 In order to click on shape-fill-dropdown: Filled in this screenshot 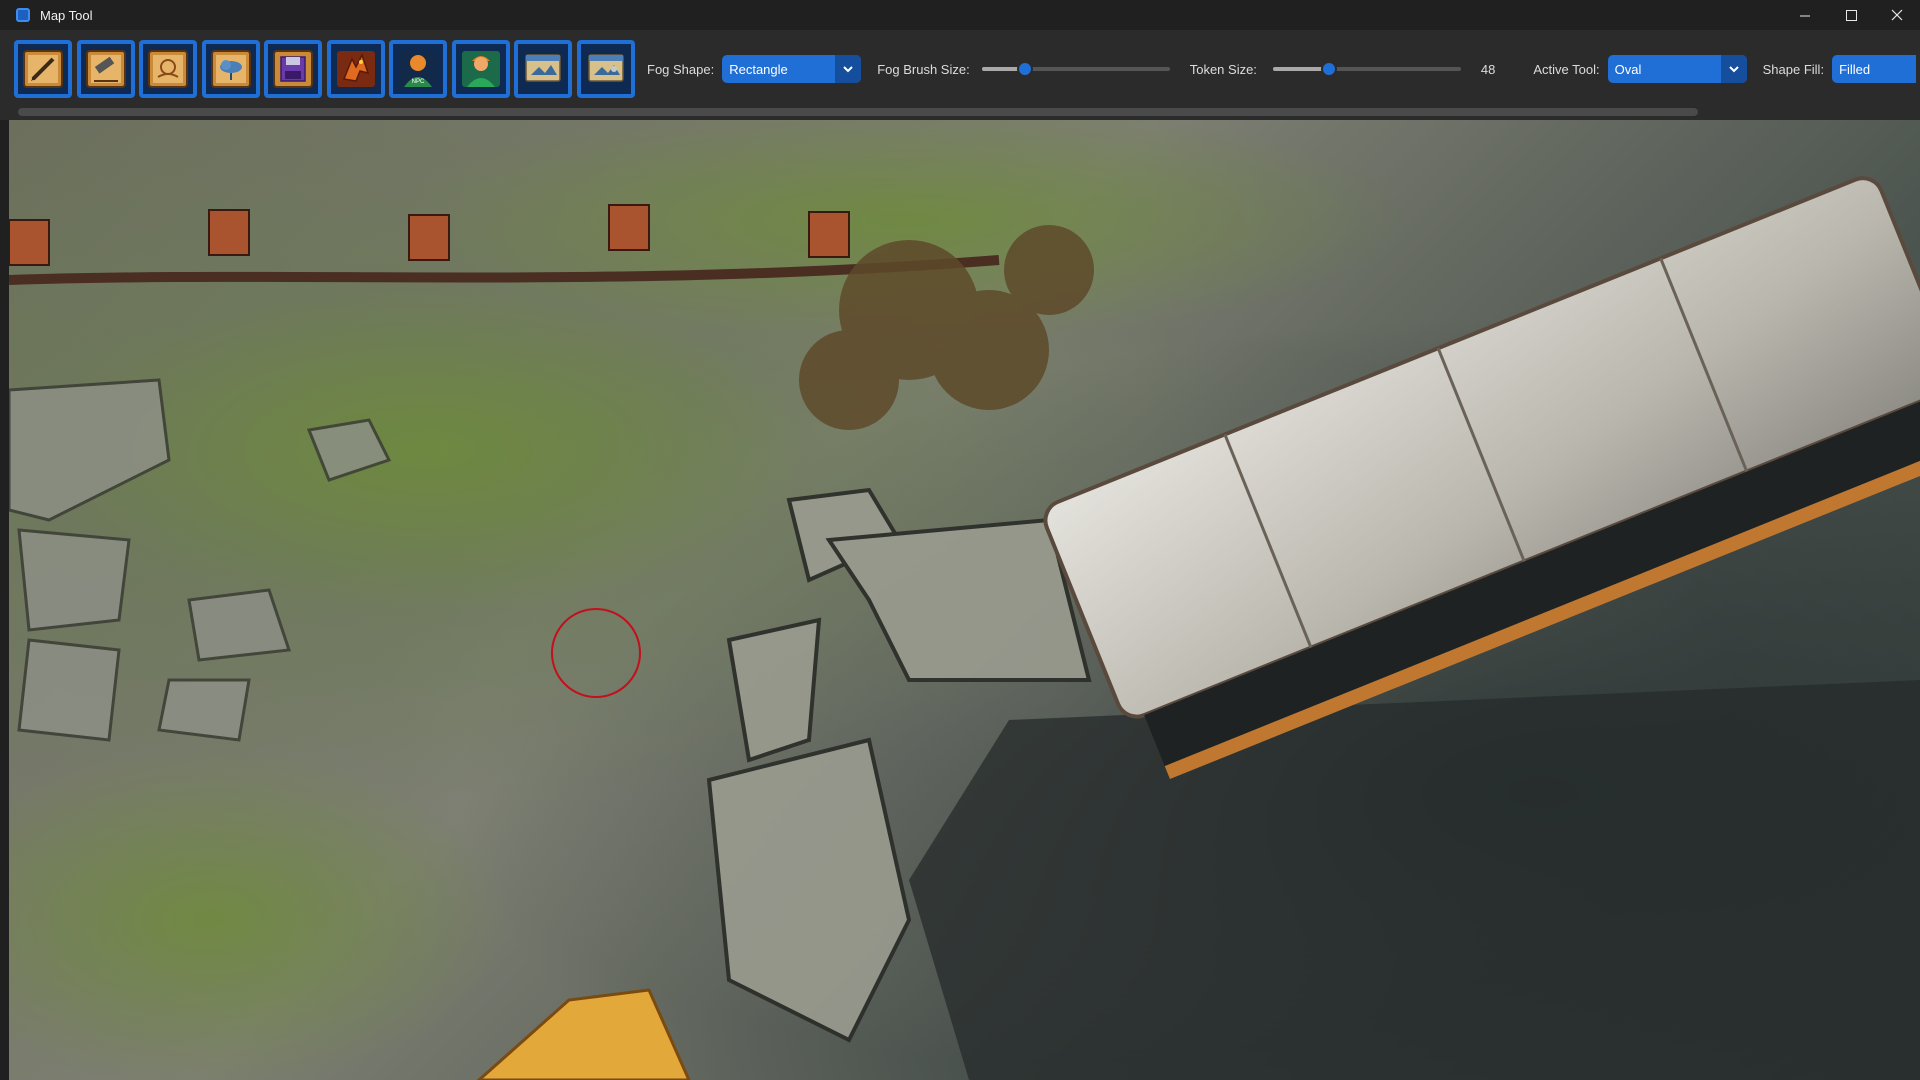, I will do `click(1874, 69)`.